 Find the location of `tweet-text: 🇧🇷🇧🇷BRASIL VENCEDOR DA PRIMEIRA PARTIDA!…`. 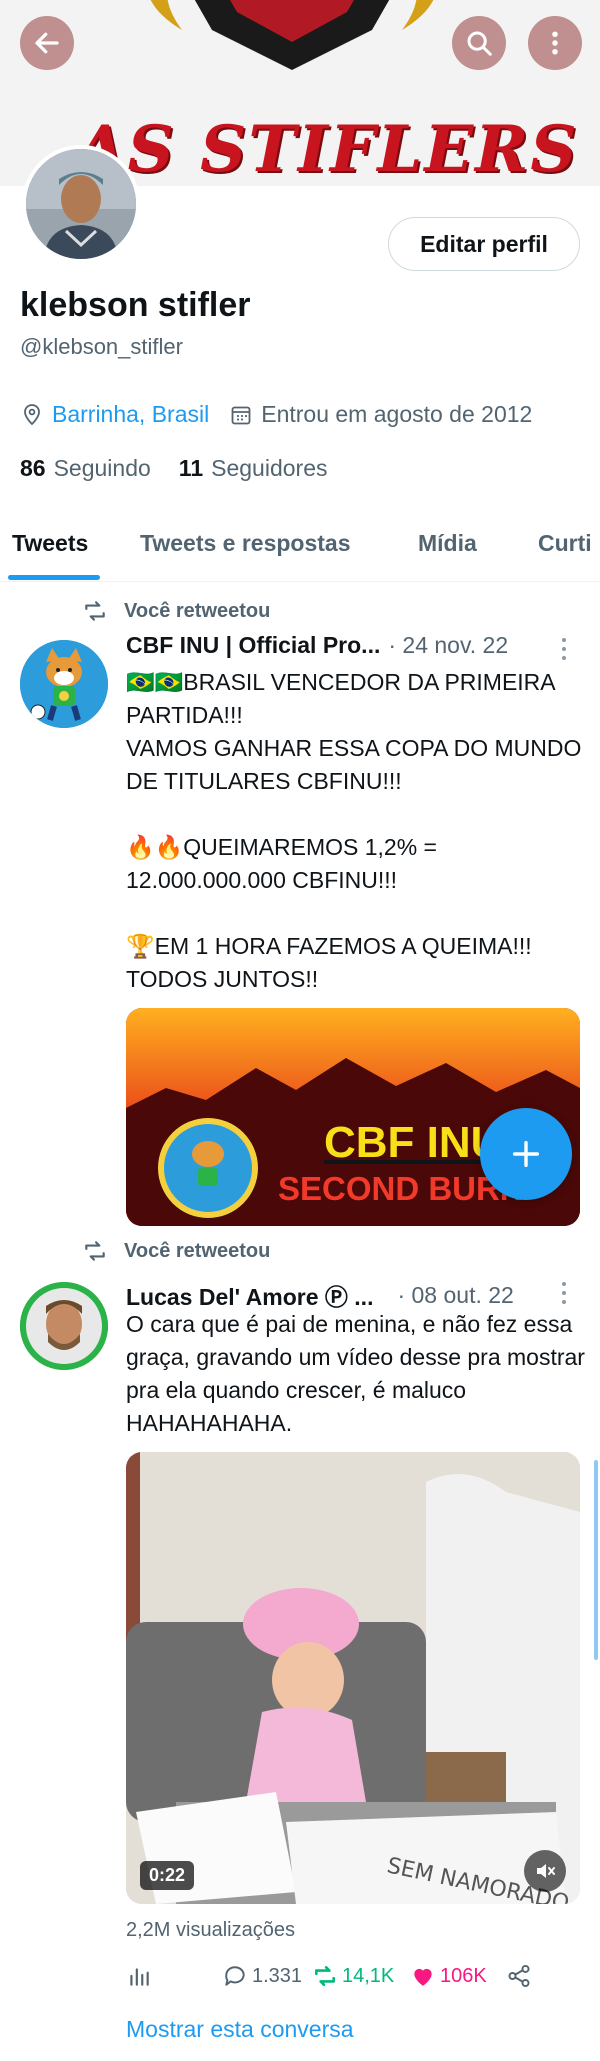

tweet-text: 🇧🇷🇧🇷BRASIL VENCEDOR DA PRIMEIRA PARTIDA!… is located at coordinates (354, 830).